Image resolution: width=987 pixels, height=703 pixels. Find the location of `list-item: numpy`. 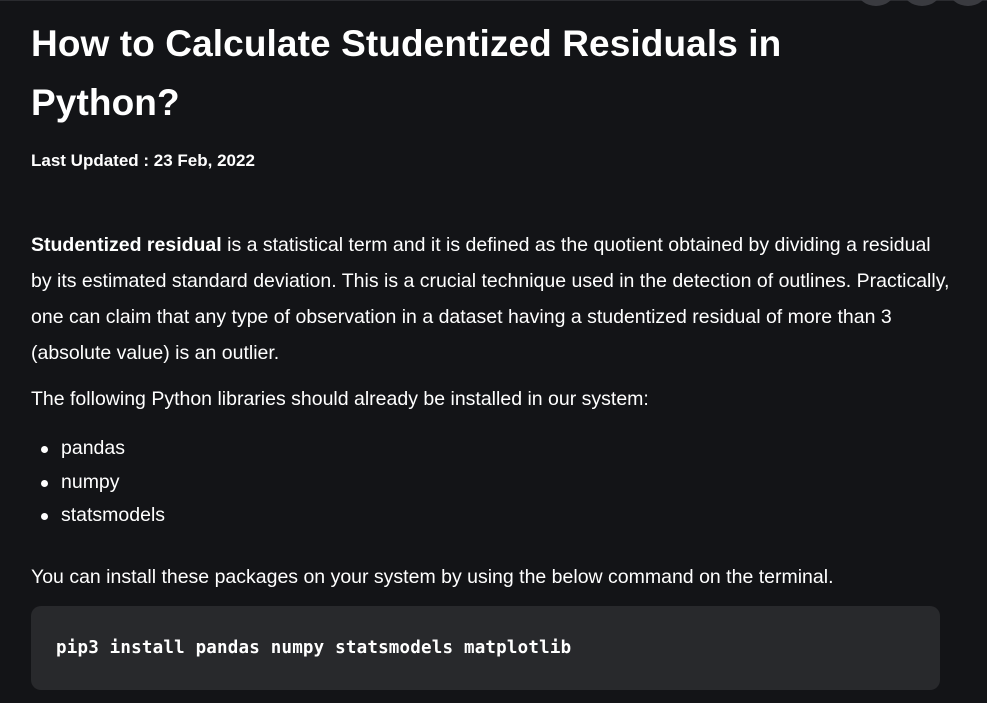

list-item: numpy is located at coordinates (98, 483).